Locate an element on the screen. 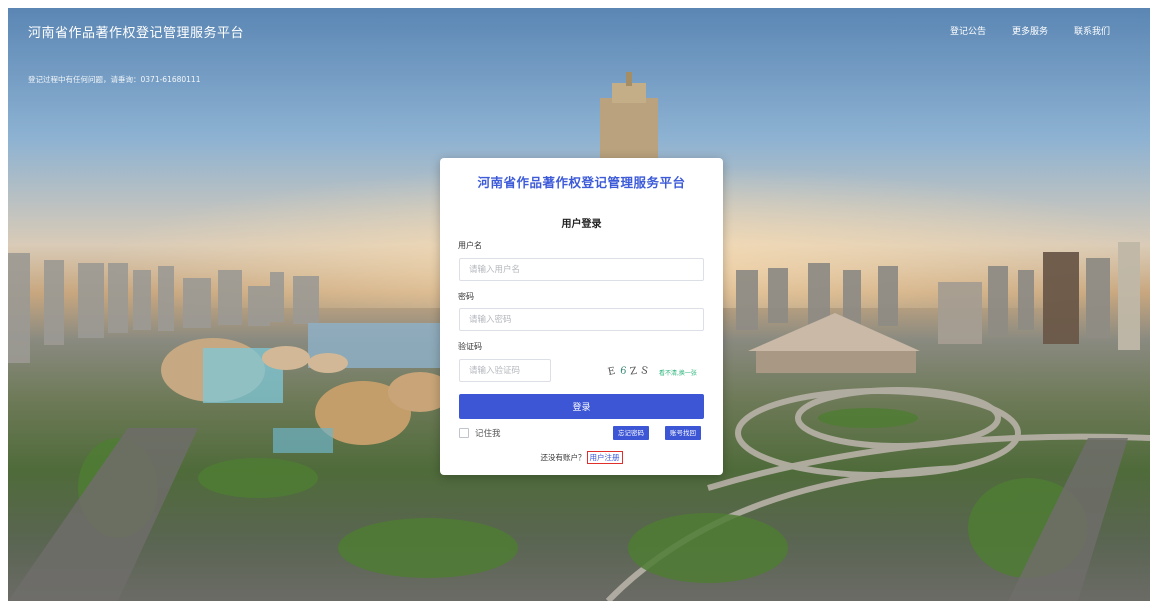  nav-more-services: 更多服务 is located at coordinates (1030, 30).